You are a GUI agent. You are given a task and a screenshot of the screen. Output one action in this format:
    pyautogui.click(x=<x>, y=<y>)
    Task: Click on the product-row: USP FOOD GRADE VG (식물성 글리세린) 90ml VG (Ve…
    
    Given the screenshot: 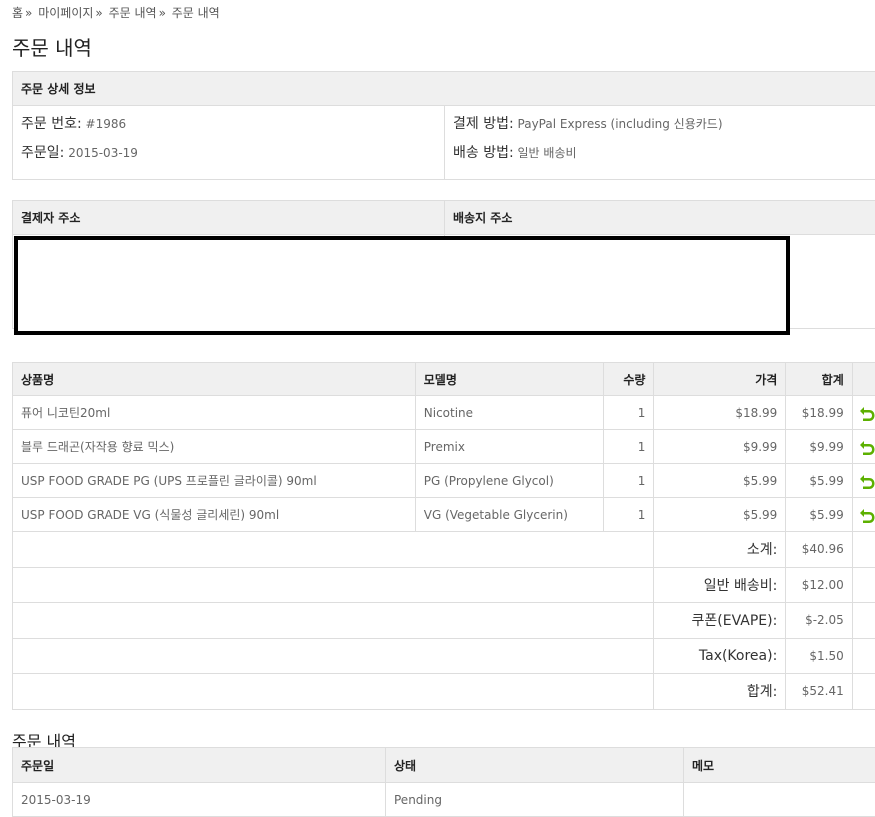 What is the action you would take?
    pyautogui.click(x=444, y=515)
    